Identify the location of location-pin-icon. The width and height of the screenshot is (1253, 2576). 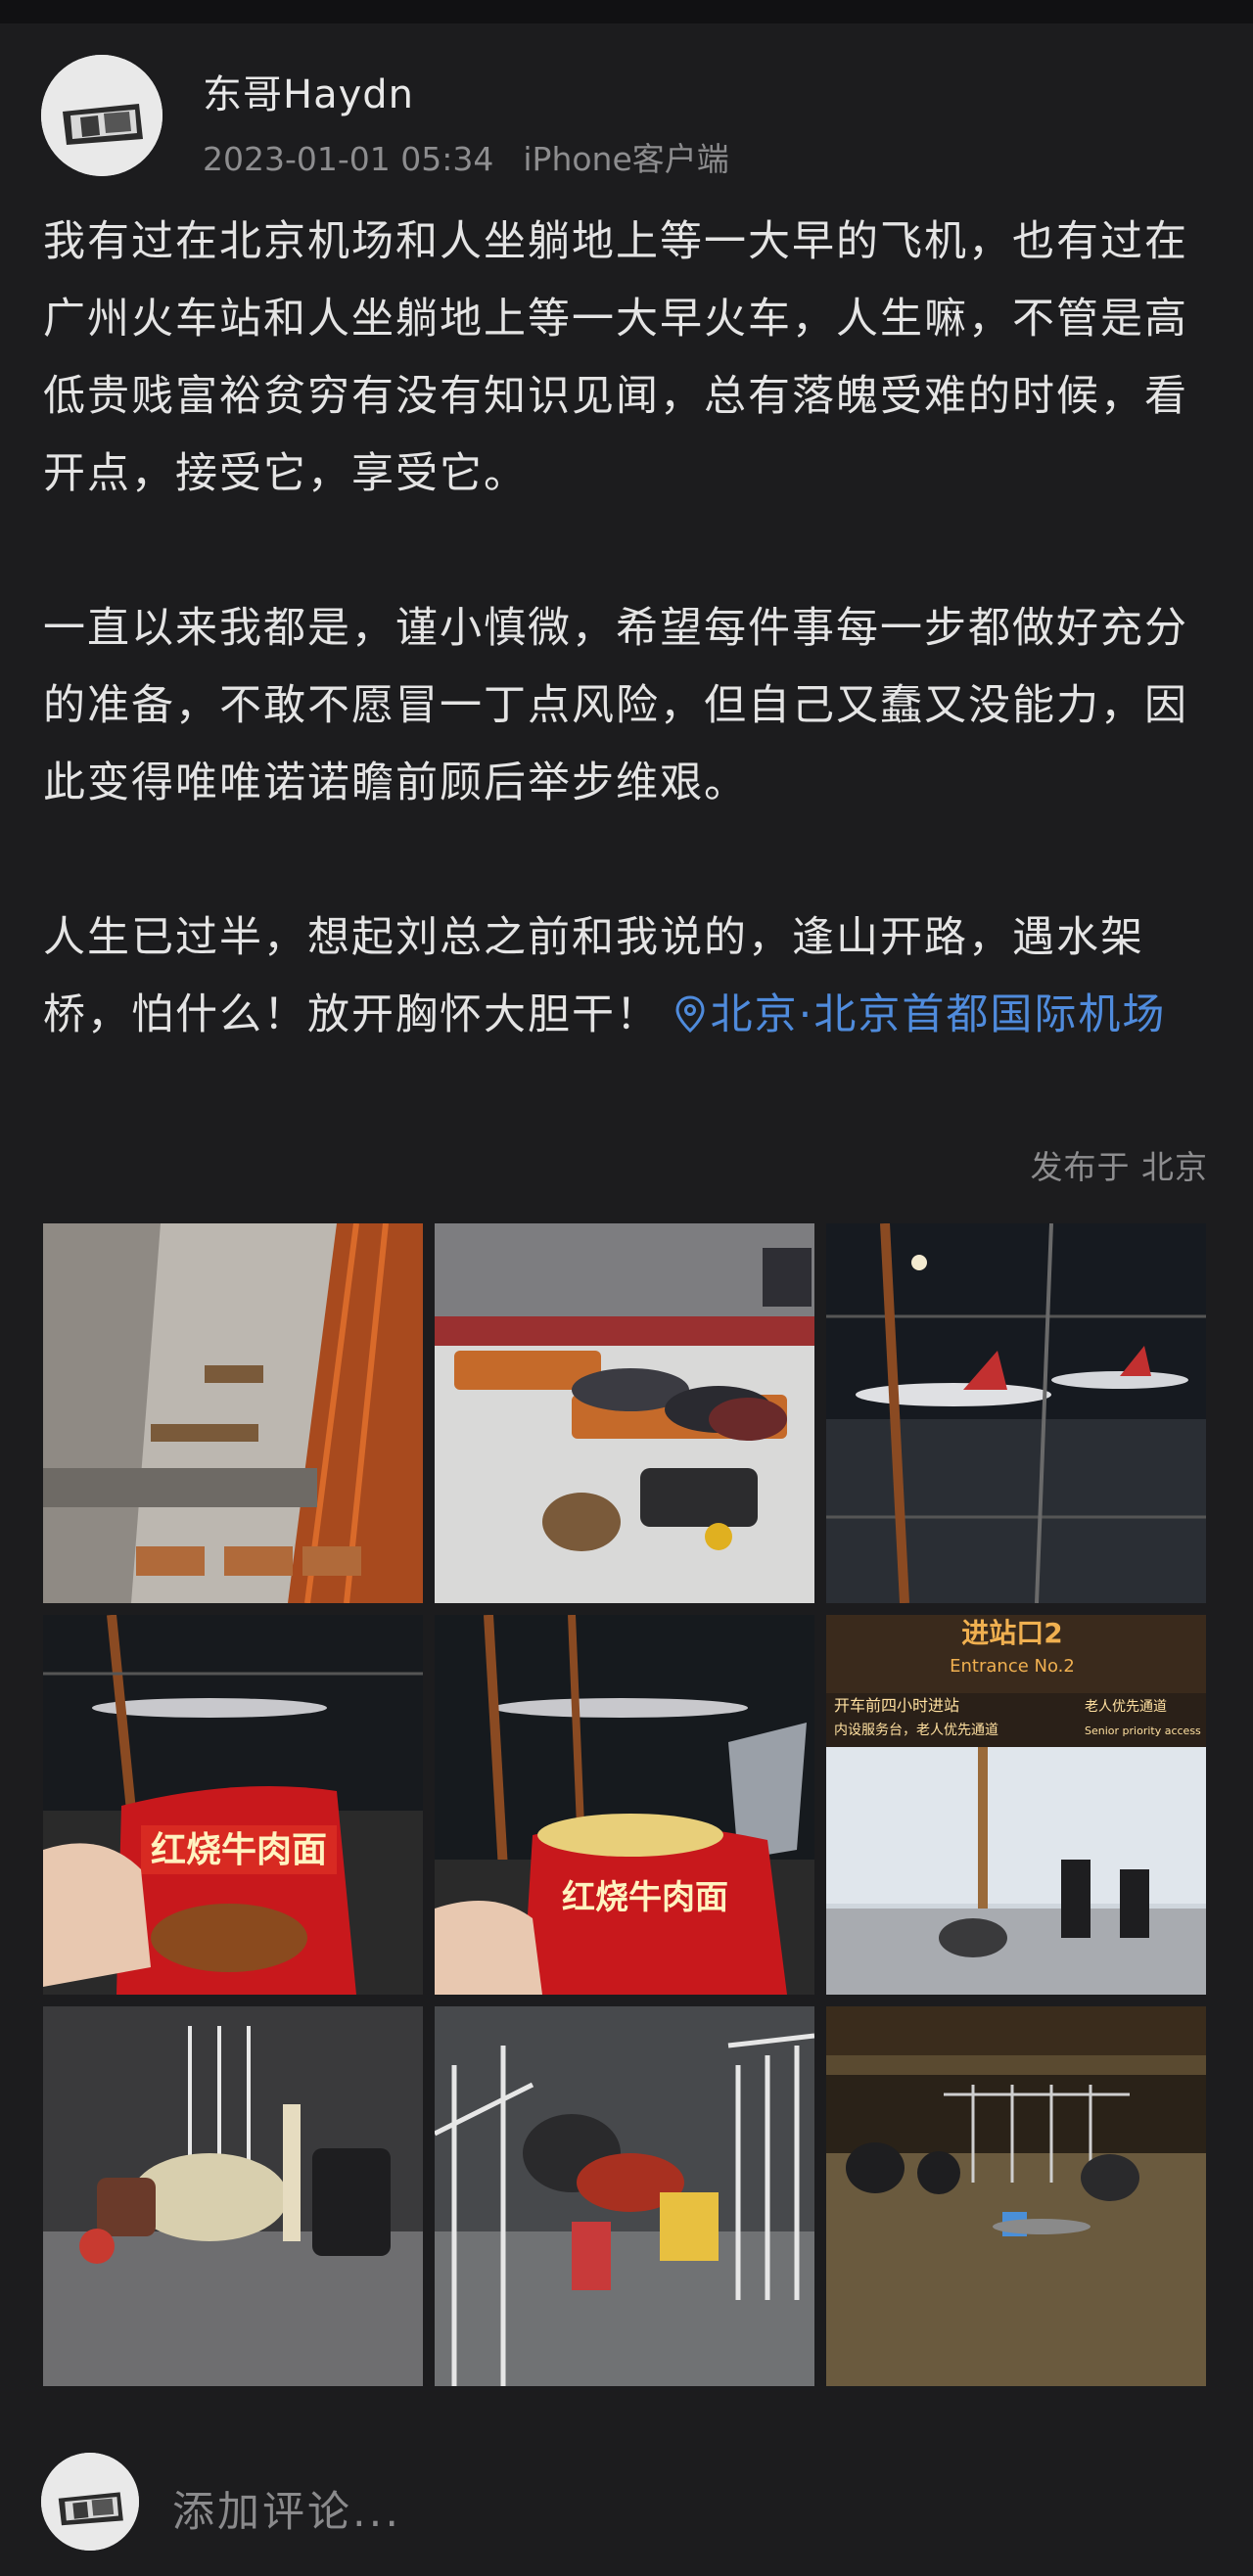
(690, 1014).